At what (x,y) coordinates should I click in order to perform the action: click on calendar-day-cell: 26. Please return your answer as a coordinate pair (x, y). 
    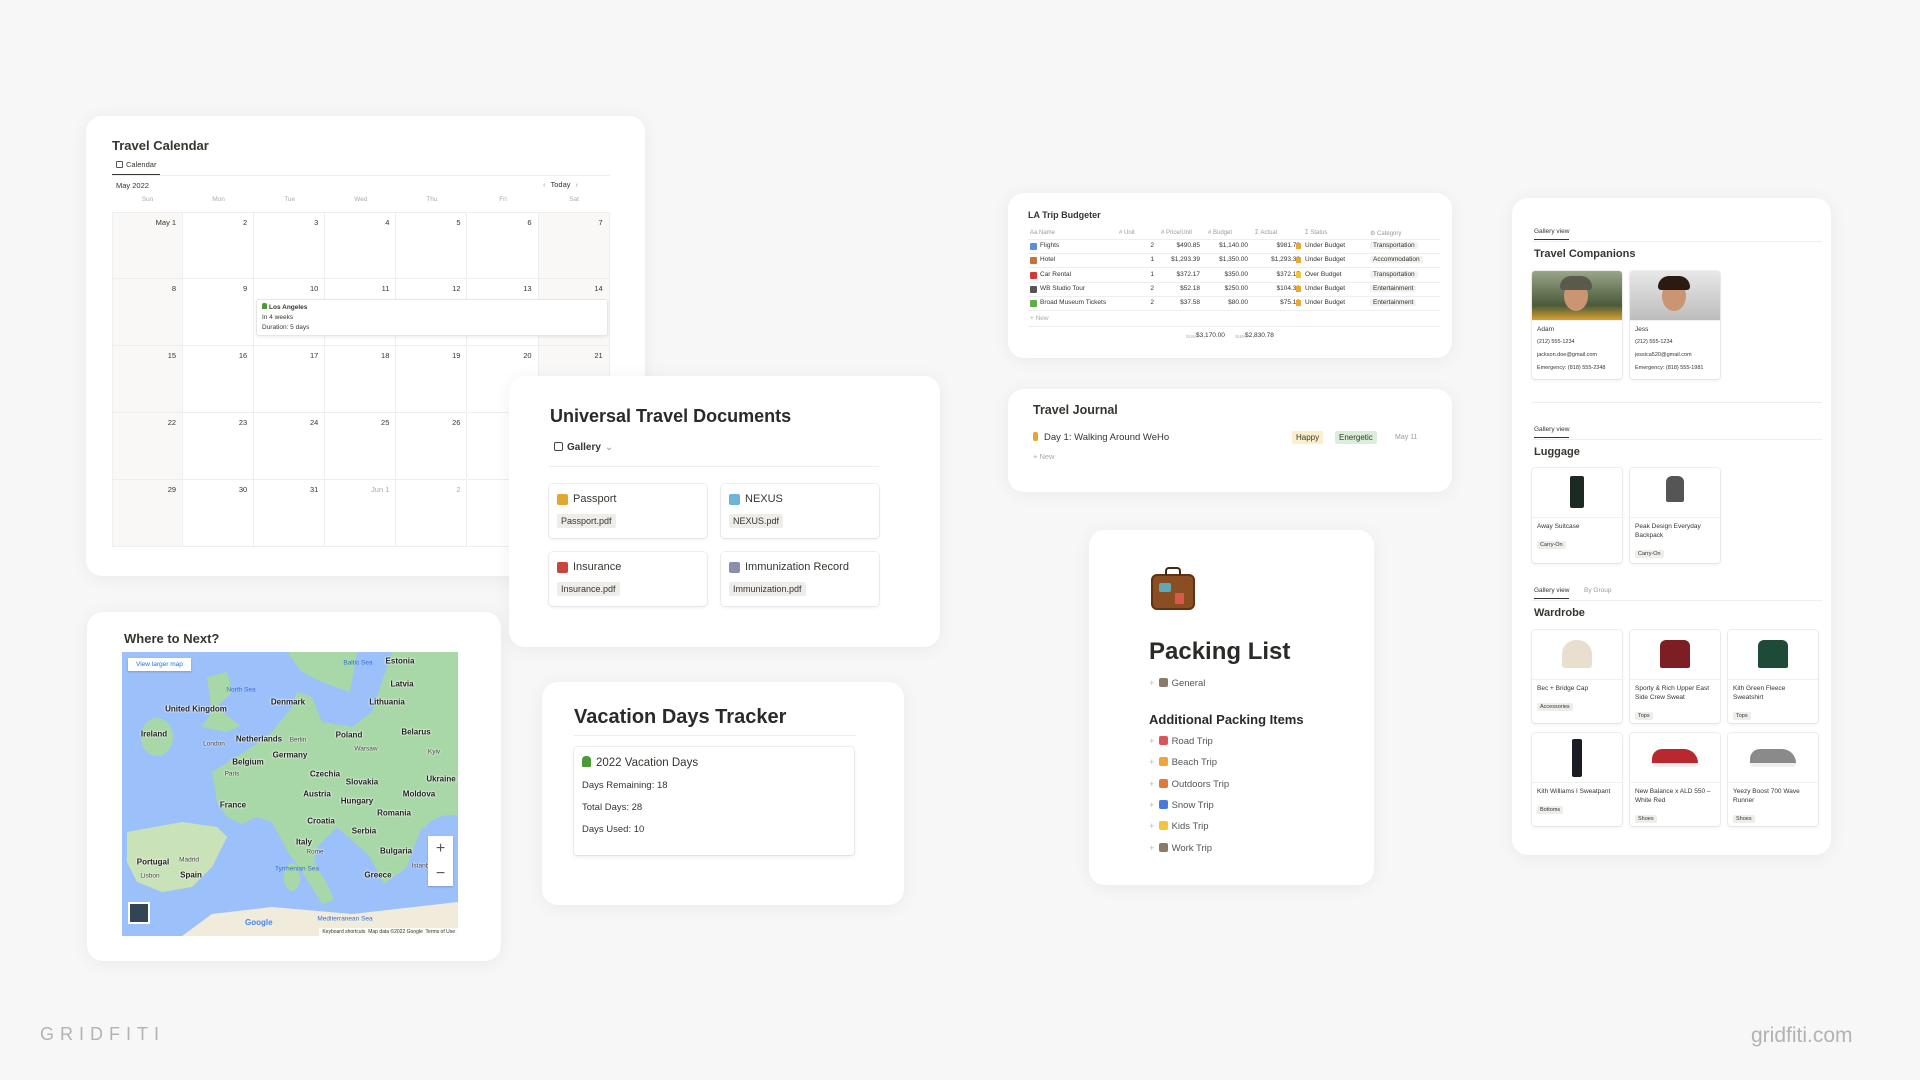
    Looking at the image, I should click on (432, 446).